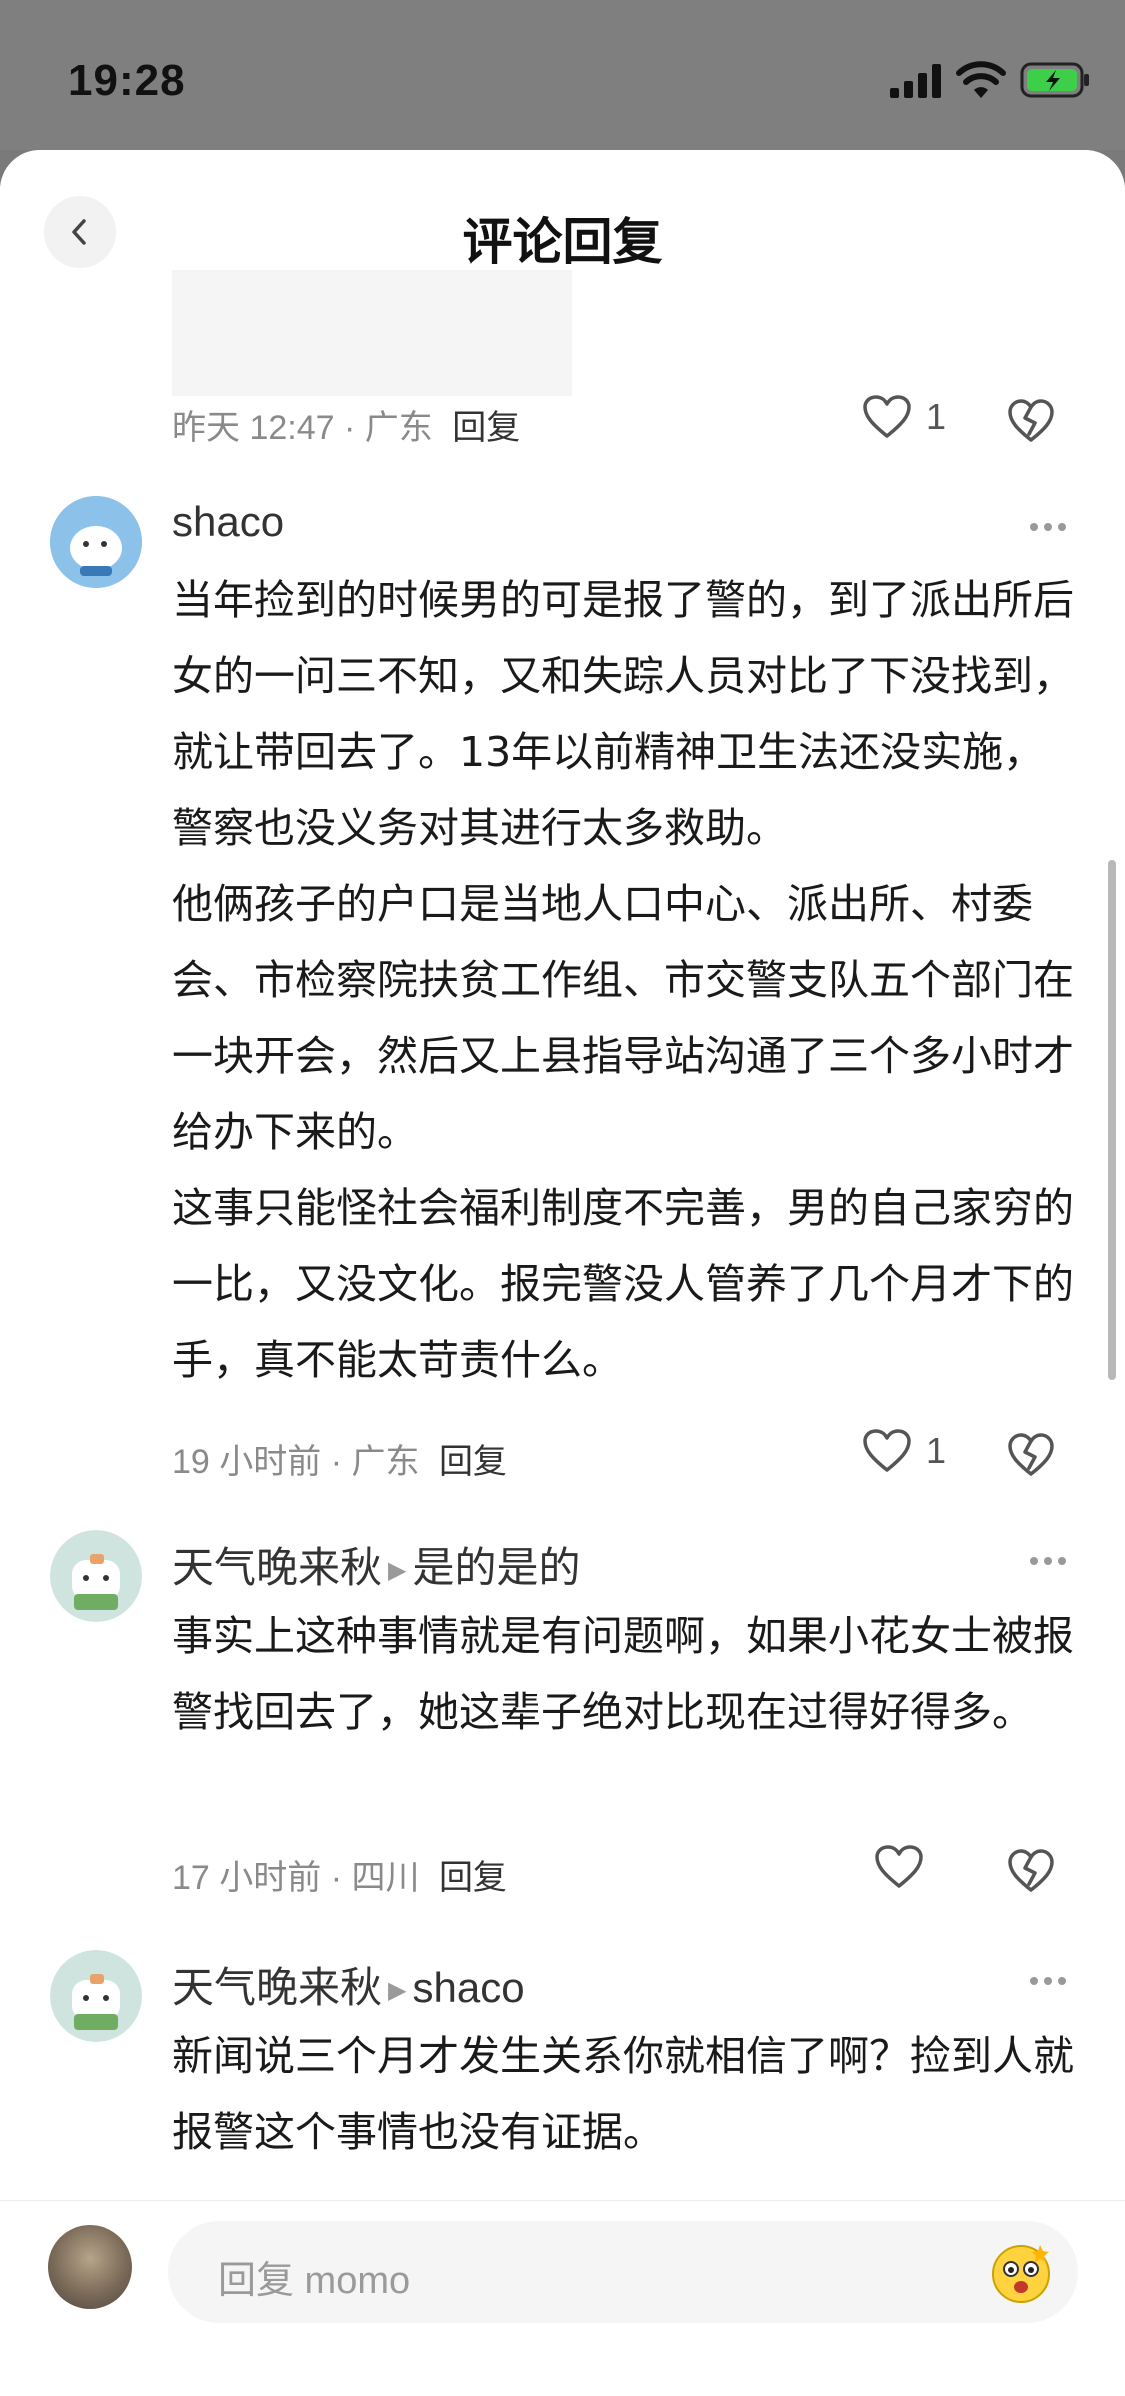  Describe the element at coordinates (562, 242) in the screenshot. I see `page-title: 评论回复` at that location.